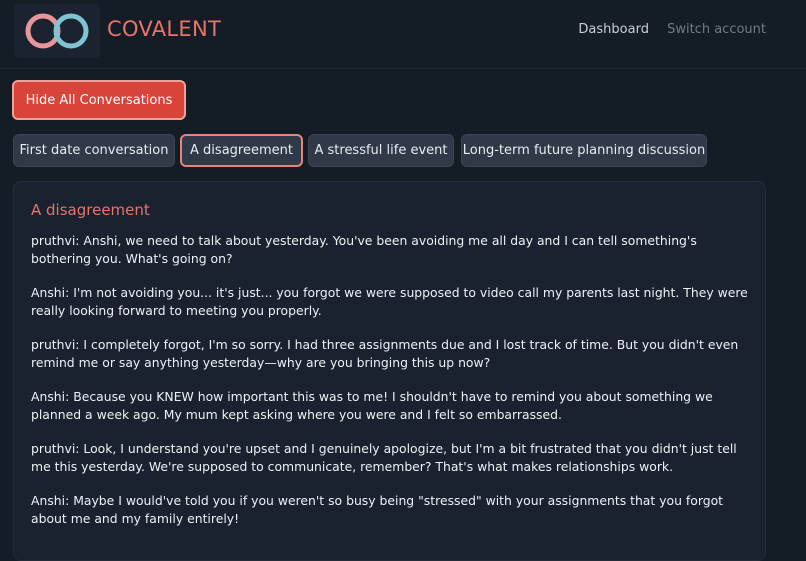 The height and width of the screenshot is (561, 806). What do you see at coordinates (381, 150) in the screenshot?
I see `tab-a-stressful-life-event: A stressful life event` at bounding box center [381, 150].